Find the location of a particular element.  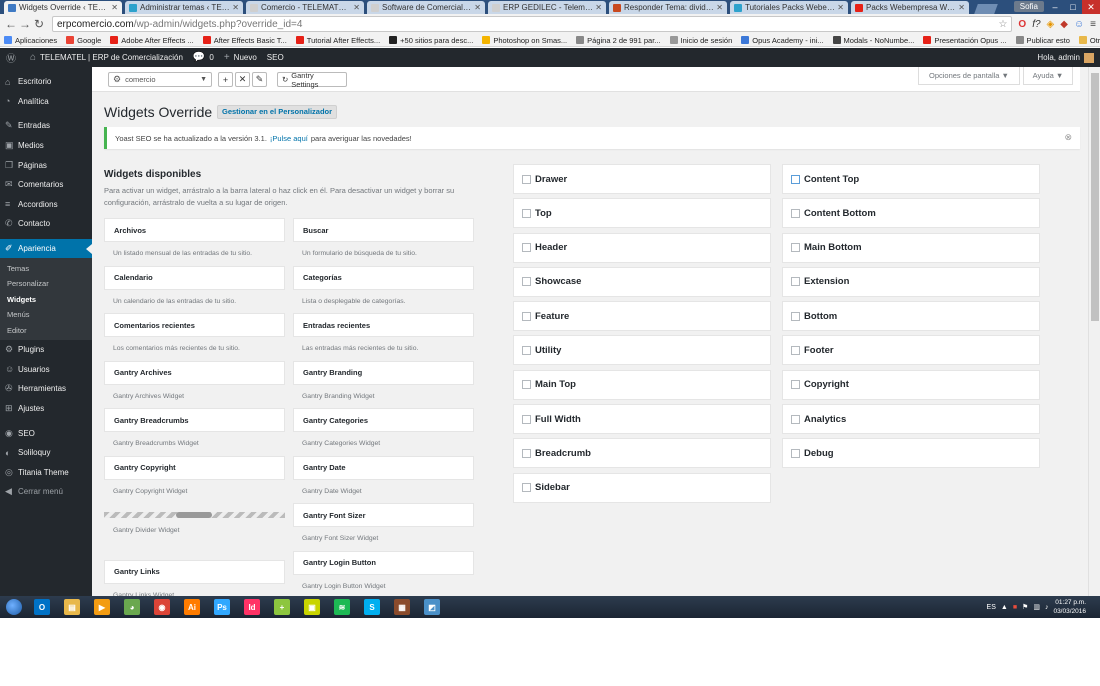

submenu-item: Temas is located at coordinates (46, 268).